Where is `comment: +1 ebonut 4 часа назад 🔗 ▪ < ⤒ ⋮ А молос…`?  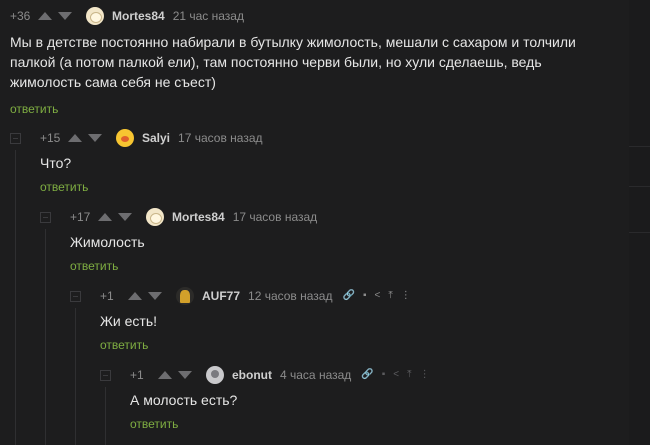 comment: +1 ebonut 4 часа назад 🔗 ▪ < ⤒ ⋮ А молос… is located at coordinates (375, 402).